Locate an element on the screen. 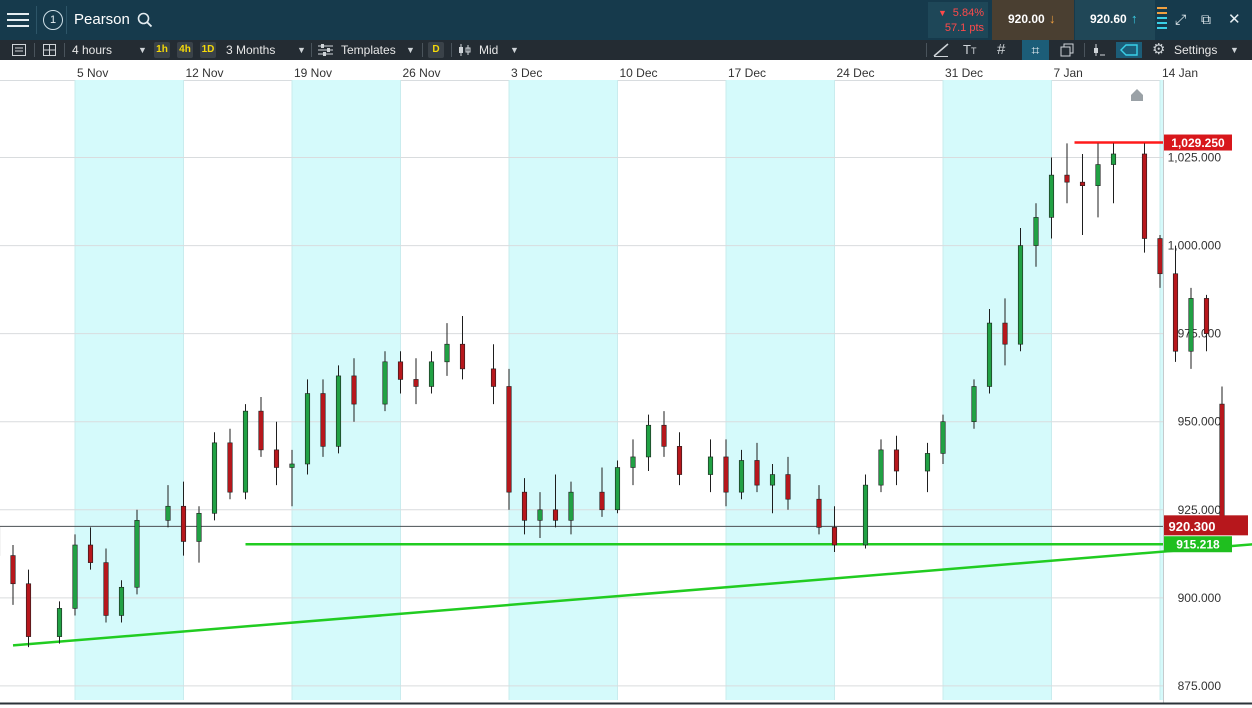 This screenshot has width=1252, height=708. settings-button: Settings is located at coordinates (1195, 50).